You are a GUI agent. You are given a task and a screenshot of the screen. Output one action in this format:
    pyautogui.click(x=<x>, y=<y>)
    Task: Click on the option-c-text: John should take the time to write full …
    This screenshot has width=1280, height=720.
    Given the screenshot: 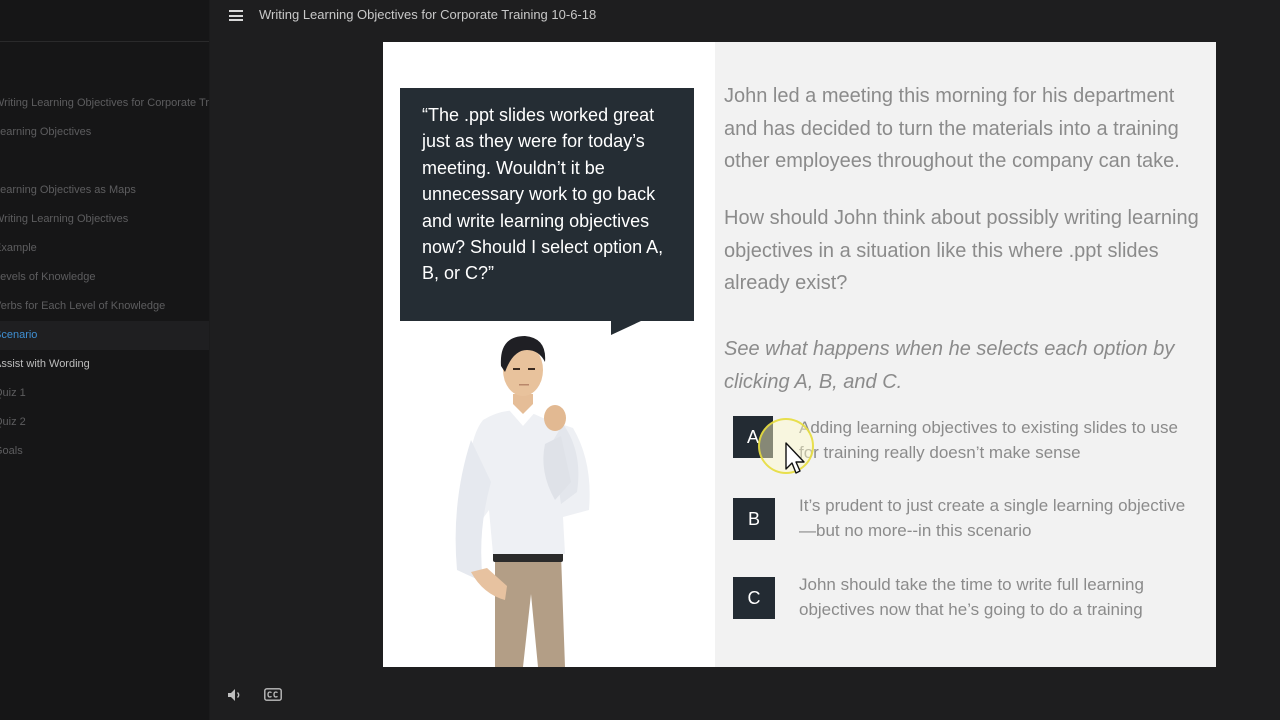 What is the action you would take?
    pyautogui.click(x=971, y=597)
    